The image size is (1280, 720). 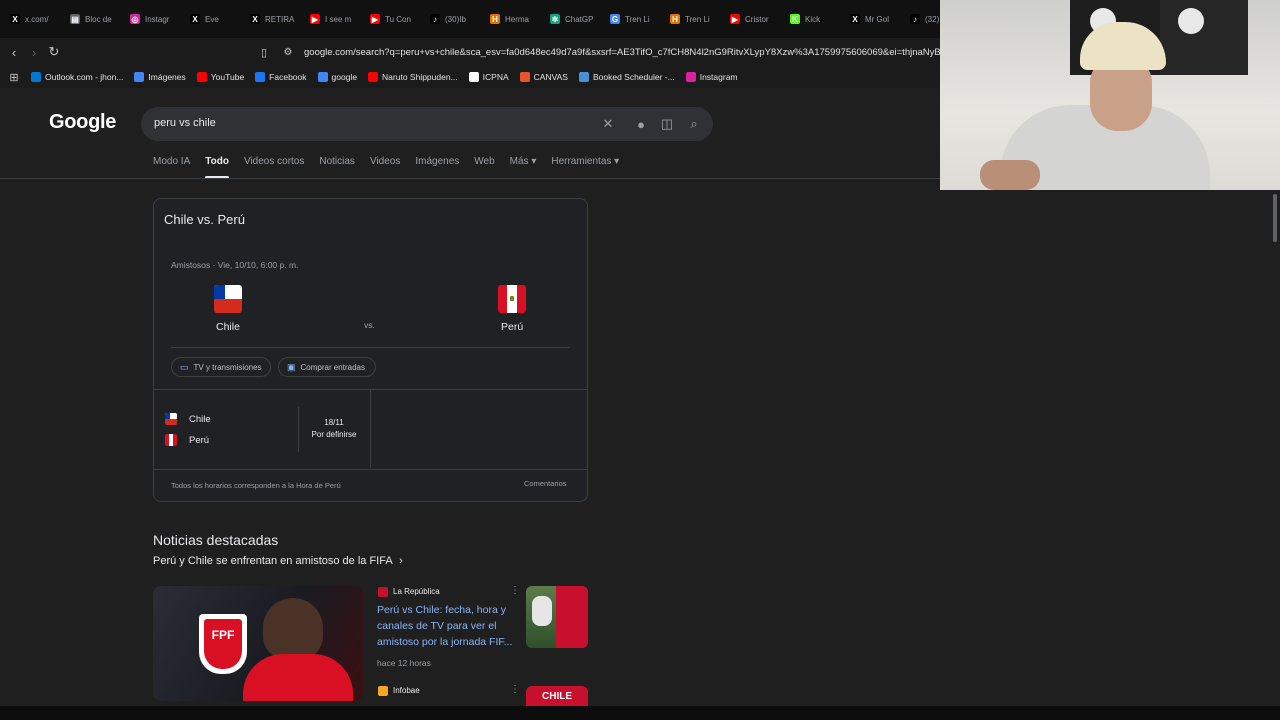 I want to click on google-icon: G, so click(x=615, y=19).